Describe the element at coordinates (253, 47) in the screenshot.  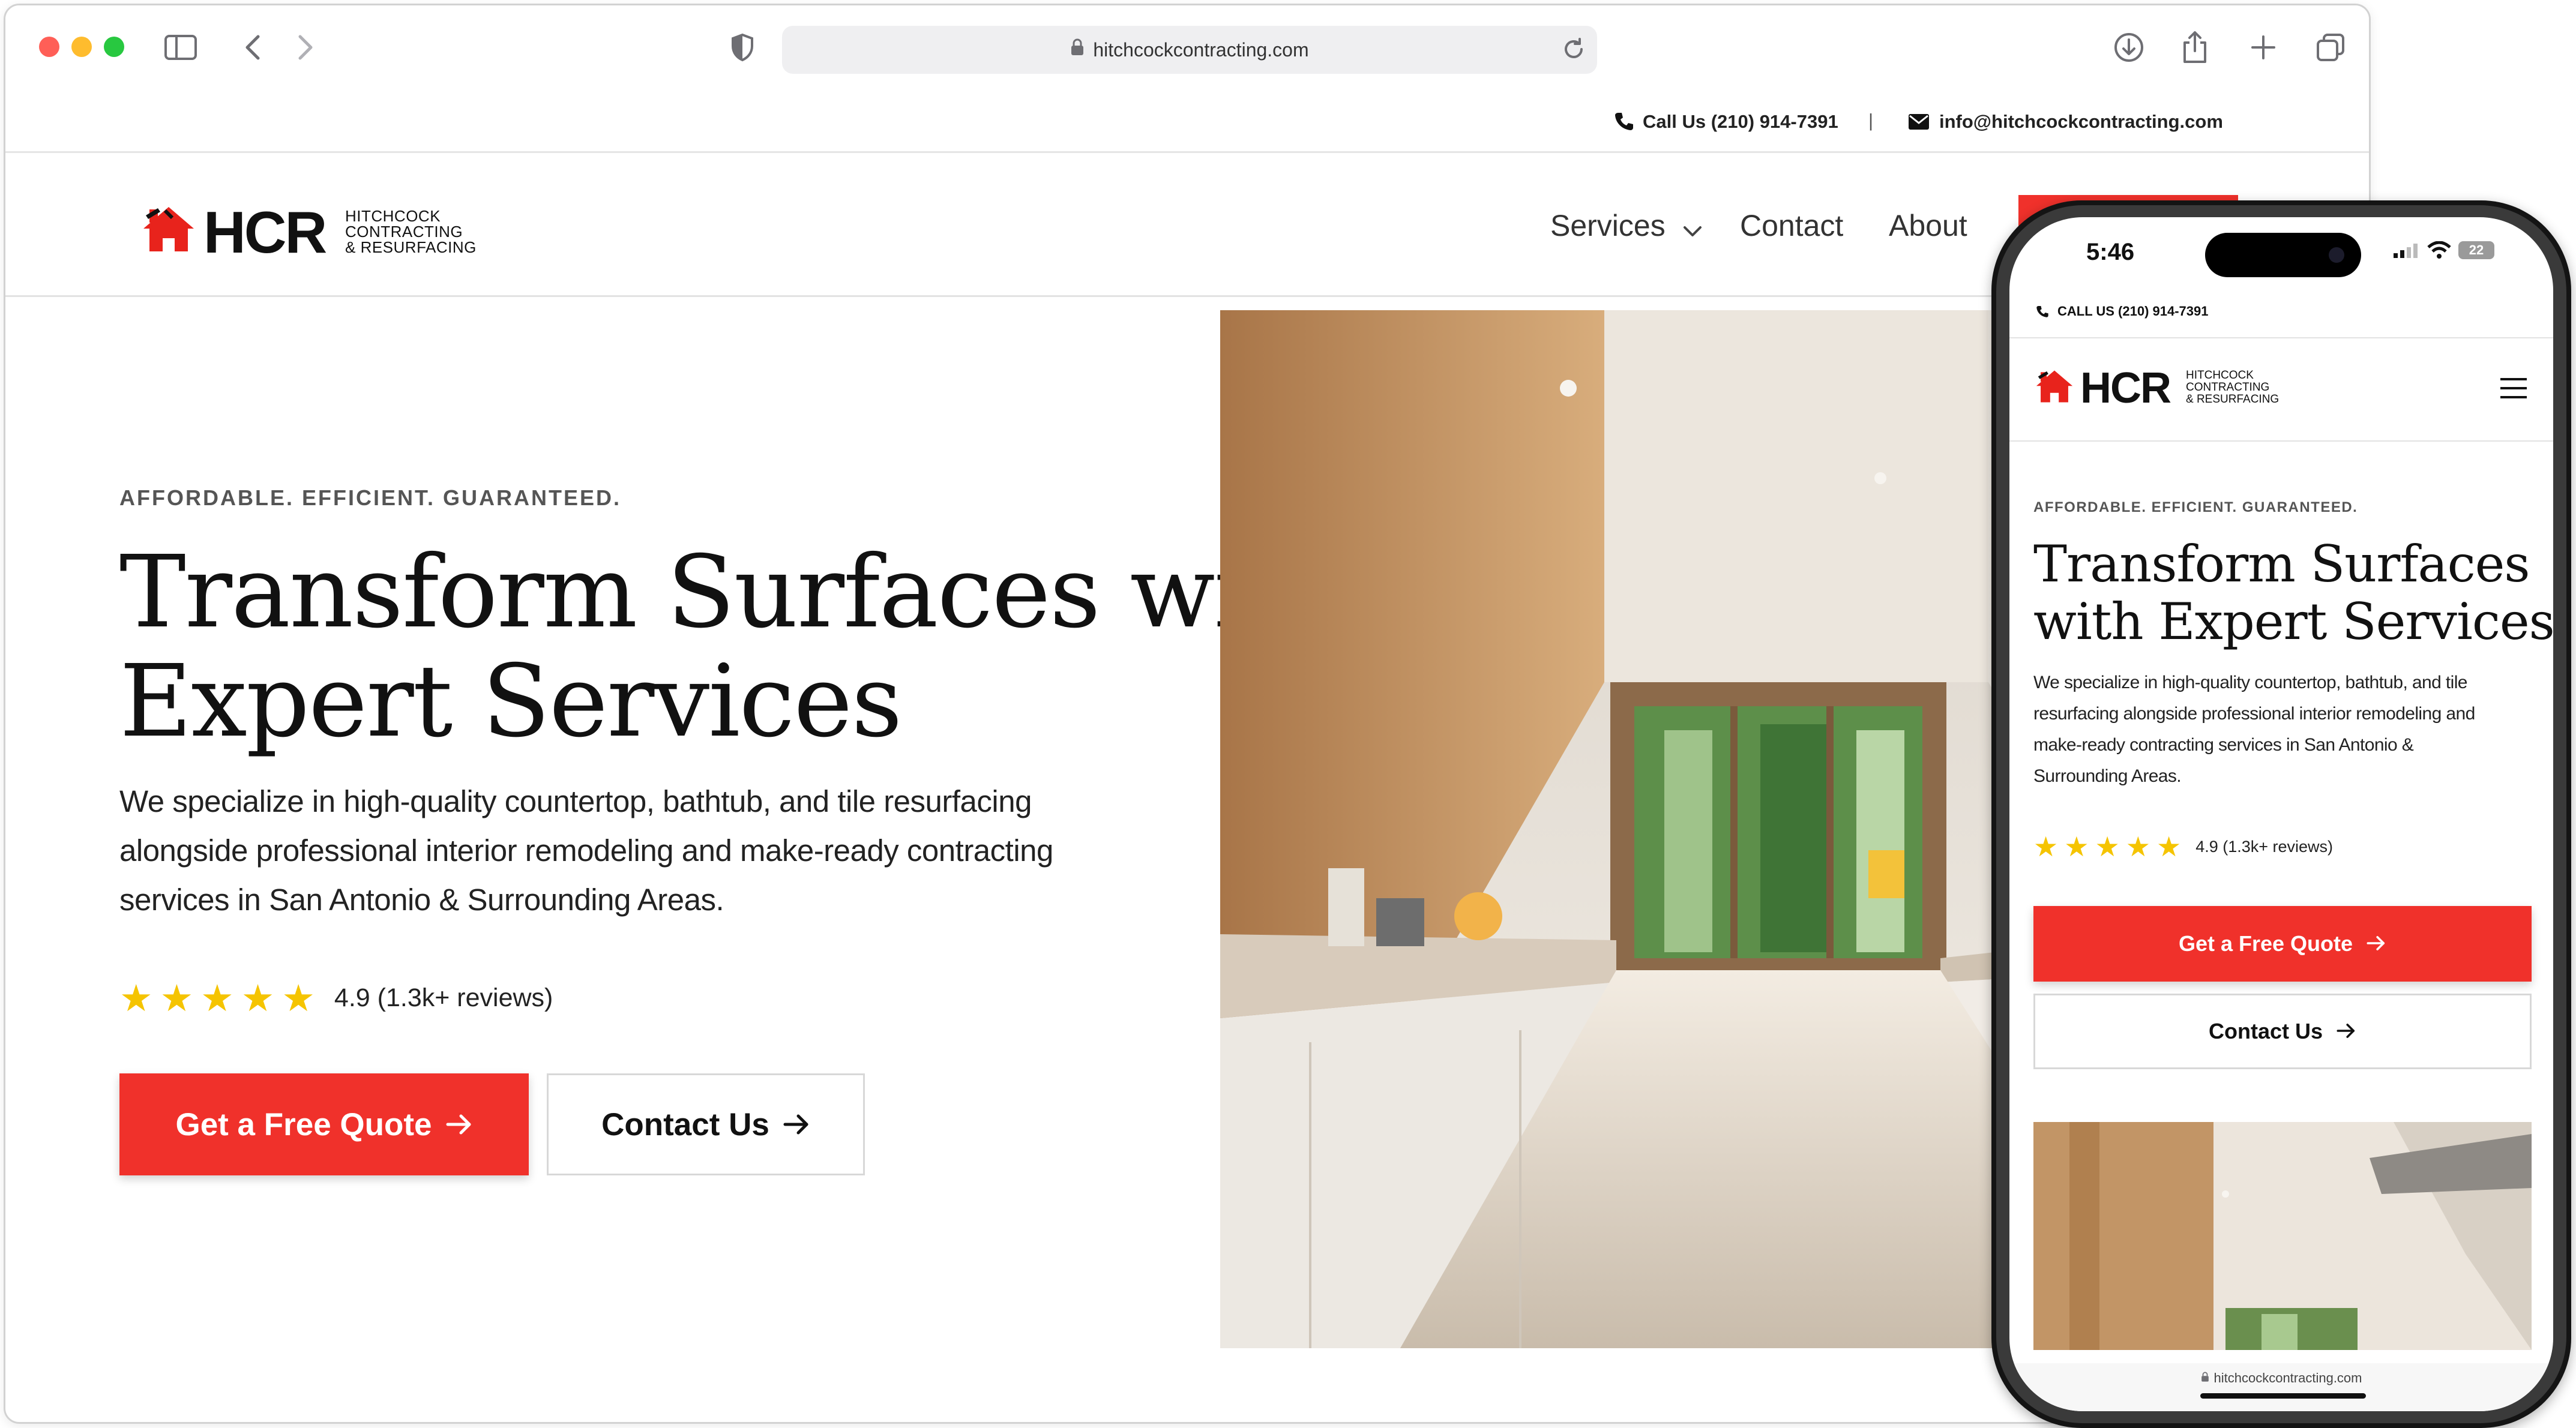
I see `back-icon` at that location.